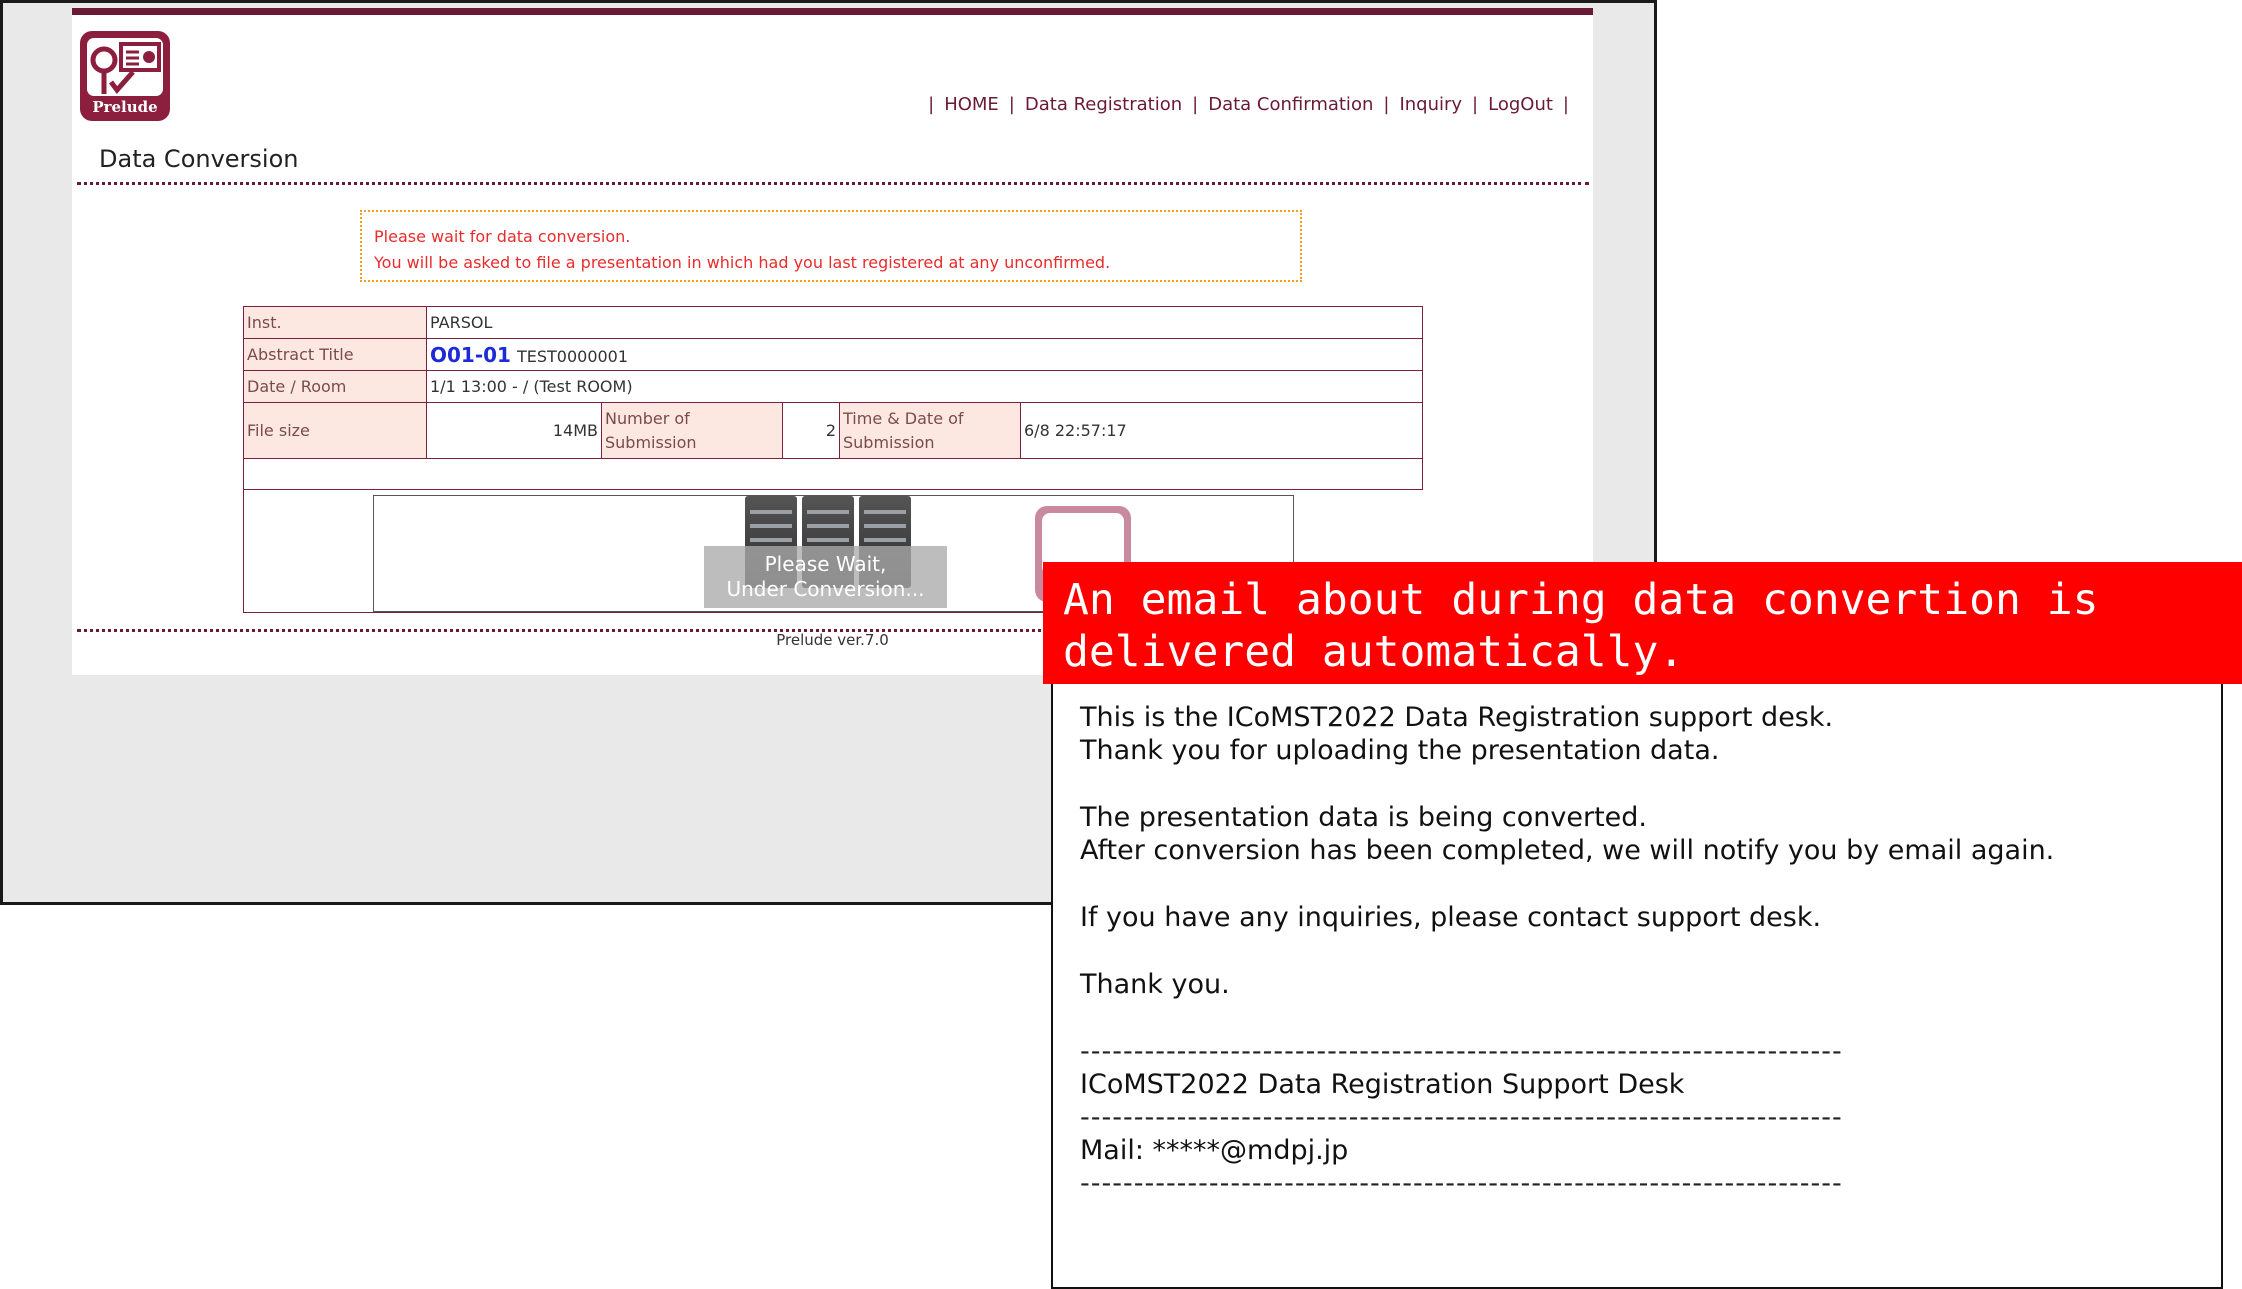 This screenshot has width=2242, height=1289. Describe the element at coordinates (1214, 1150) in the screenshot. I see `email-mail-address: Mail: *****@mdpj.jp` at that location.